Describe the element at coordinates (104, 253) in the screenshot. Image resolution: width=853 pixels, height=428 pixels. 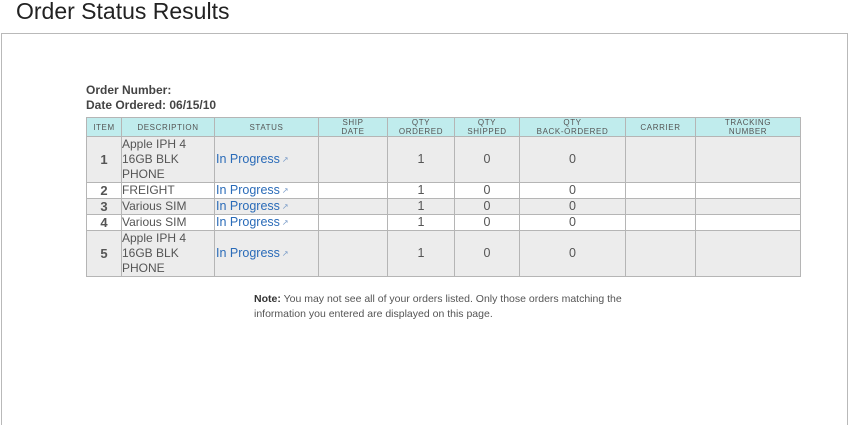
I see `item-number: 5` at that location.